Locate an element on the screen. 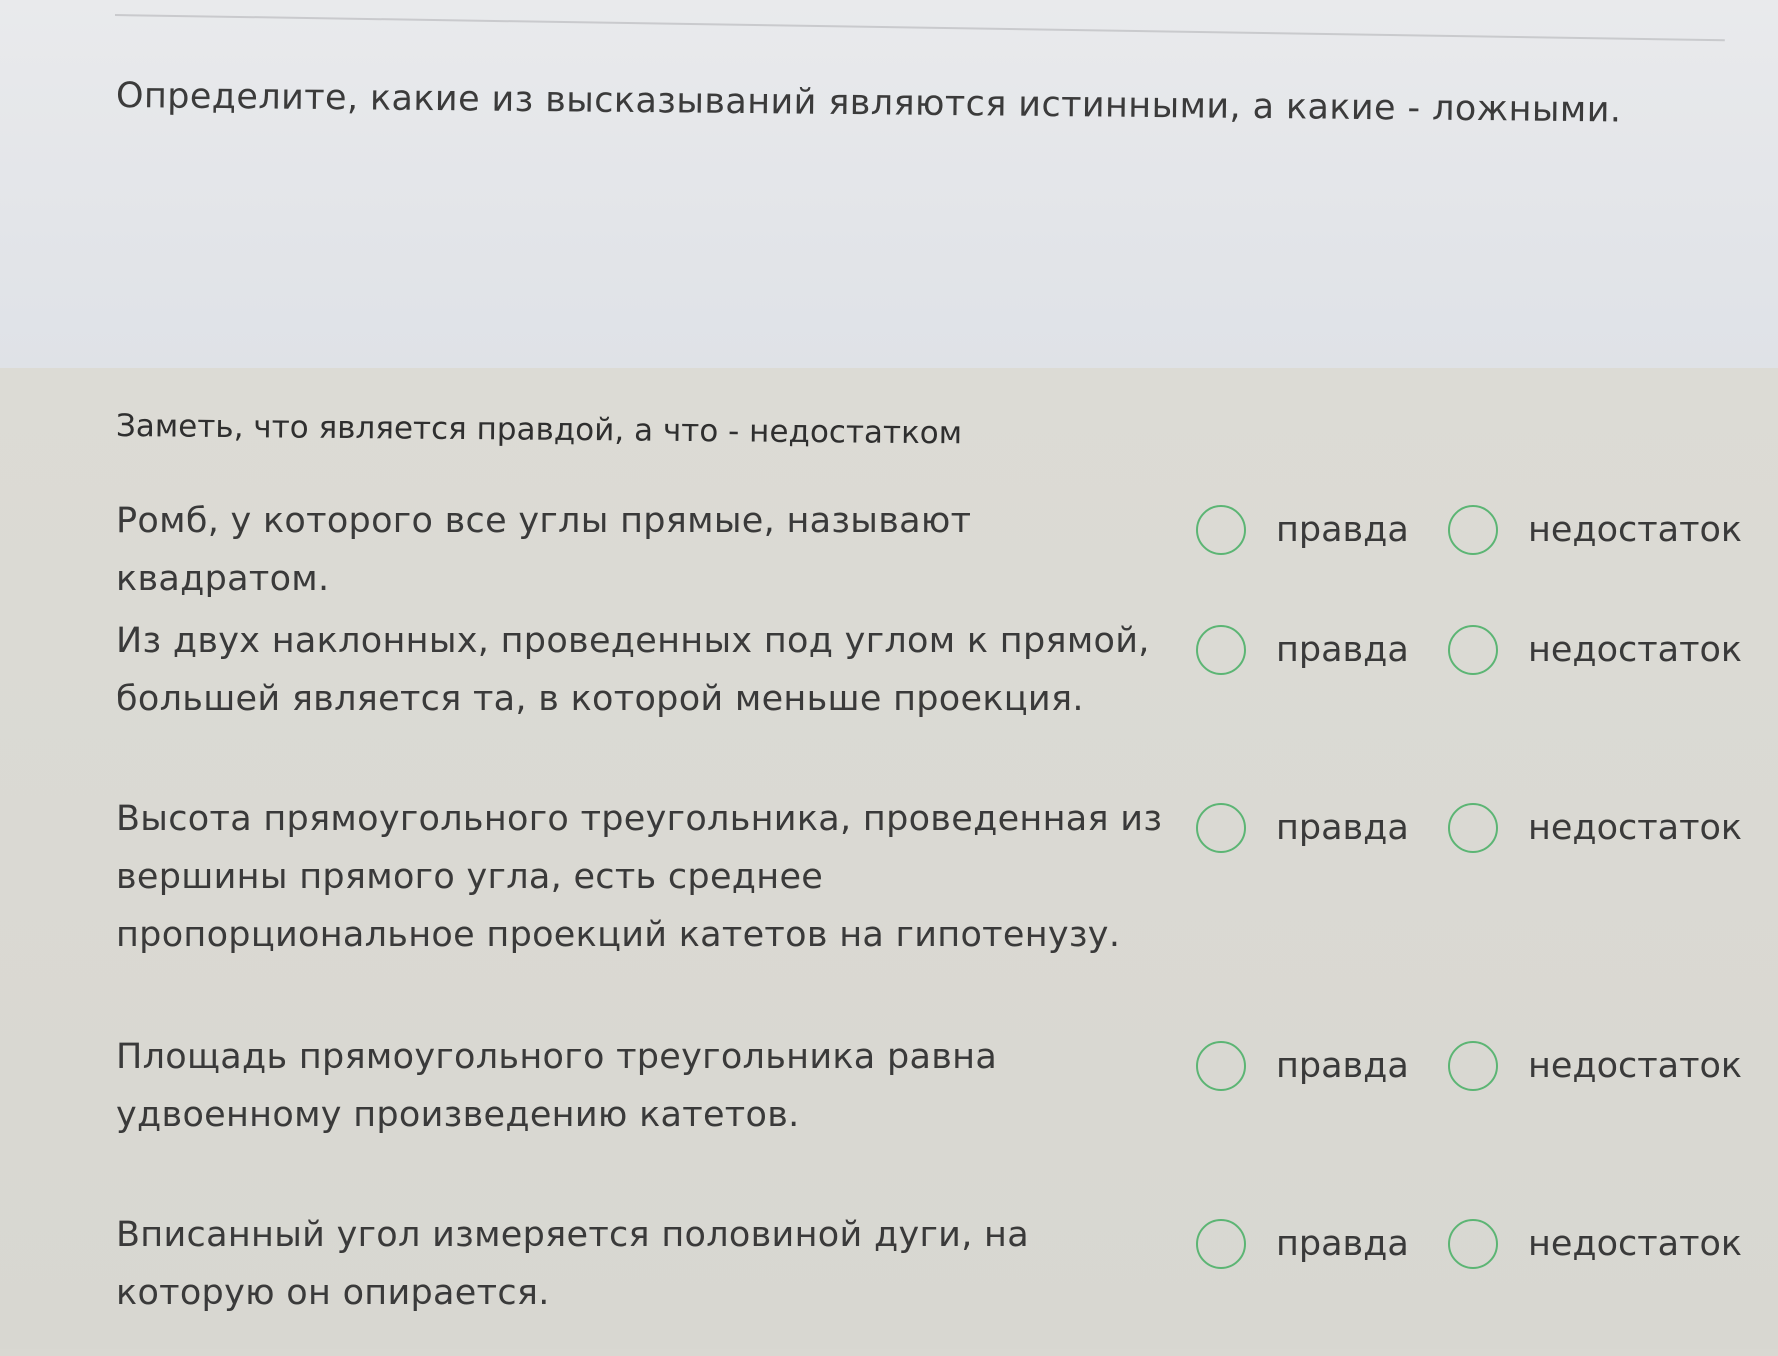 This screenshot has width=1778, height=1356. statement-5-false-option: недостаток is located at coordinates (1595, 1244).